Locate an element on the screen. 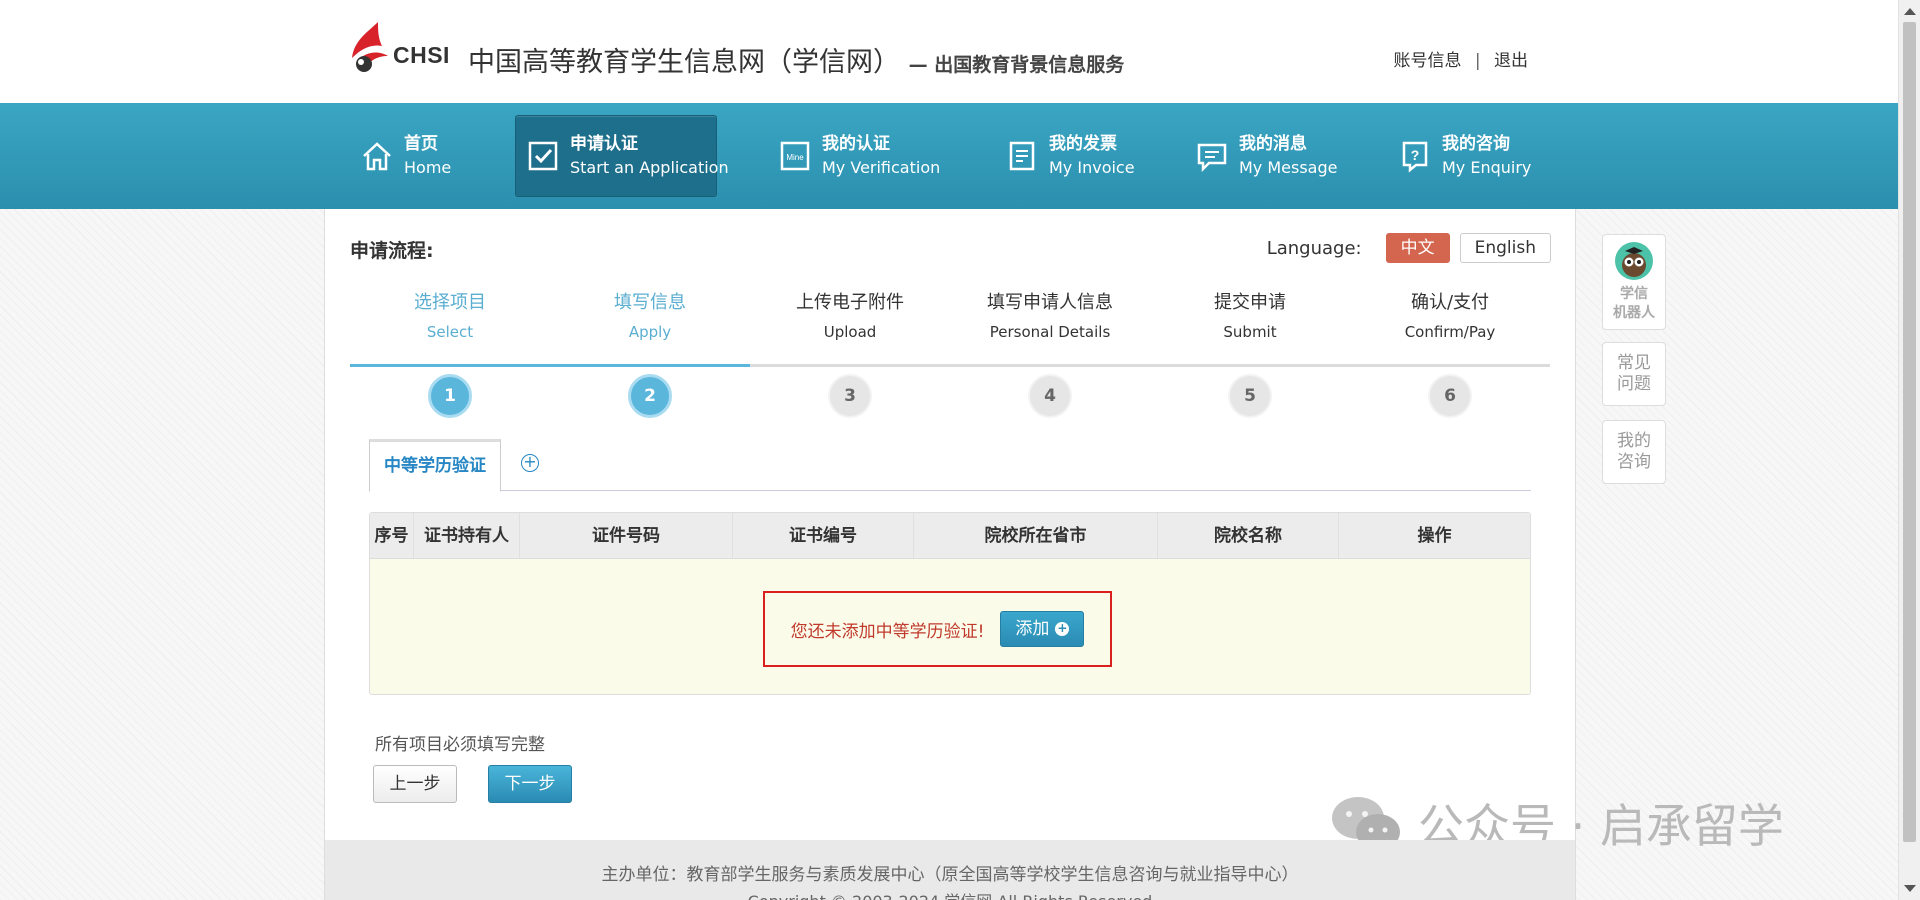 The height and width of the screenshot is (900, 1920). col-action: 操作 is located at coordinates (1434, 536).